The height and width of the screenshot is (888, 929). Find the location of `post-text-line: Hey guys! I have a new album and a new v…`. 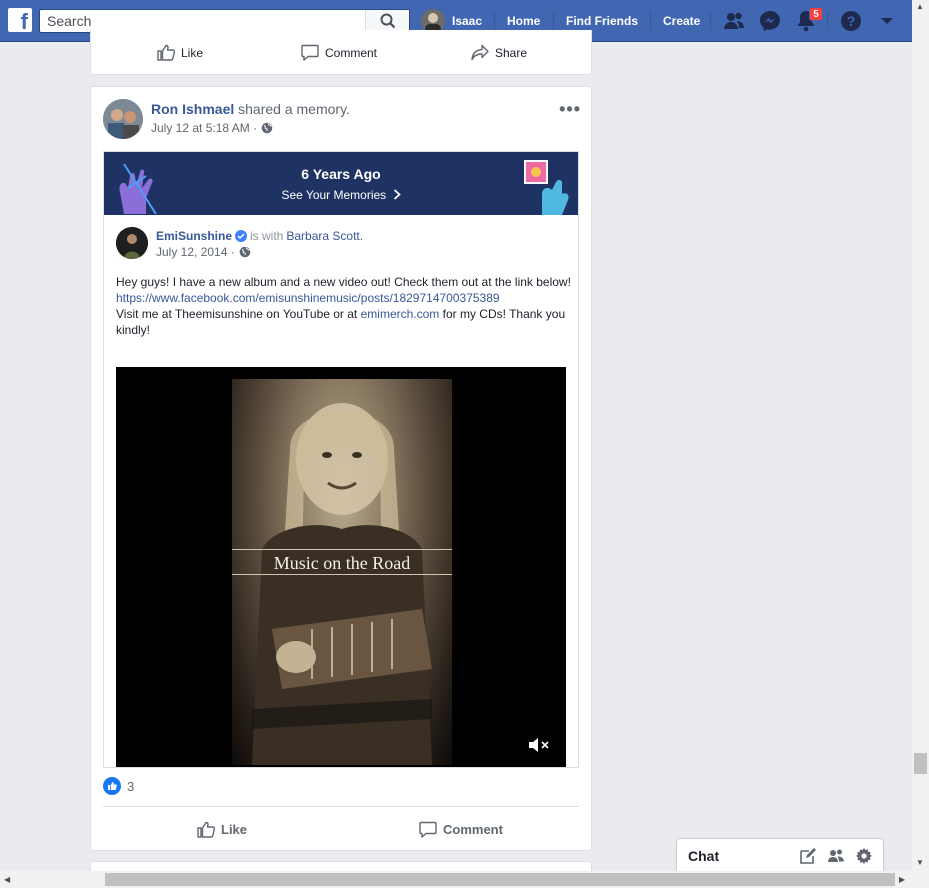

post-text-line: Hey guys! I have a new album and a new v… is located at coordinates (343, 282).